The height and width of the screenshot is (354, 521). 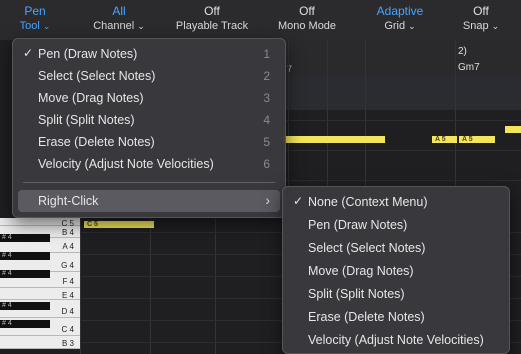 I want to click on channel-button: All Channel ⌄, so click(x=119, y=20).